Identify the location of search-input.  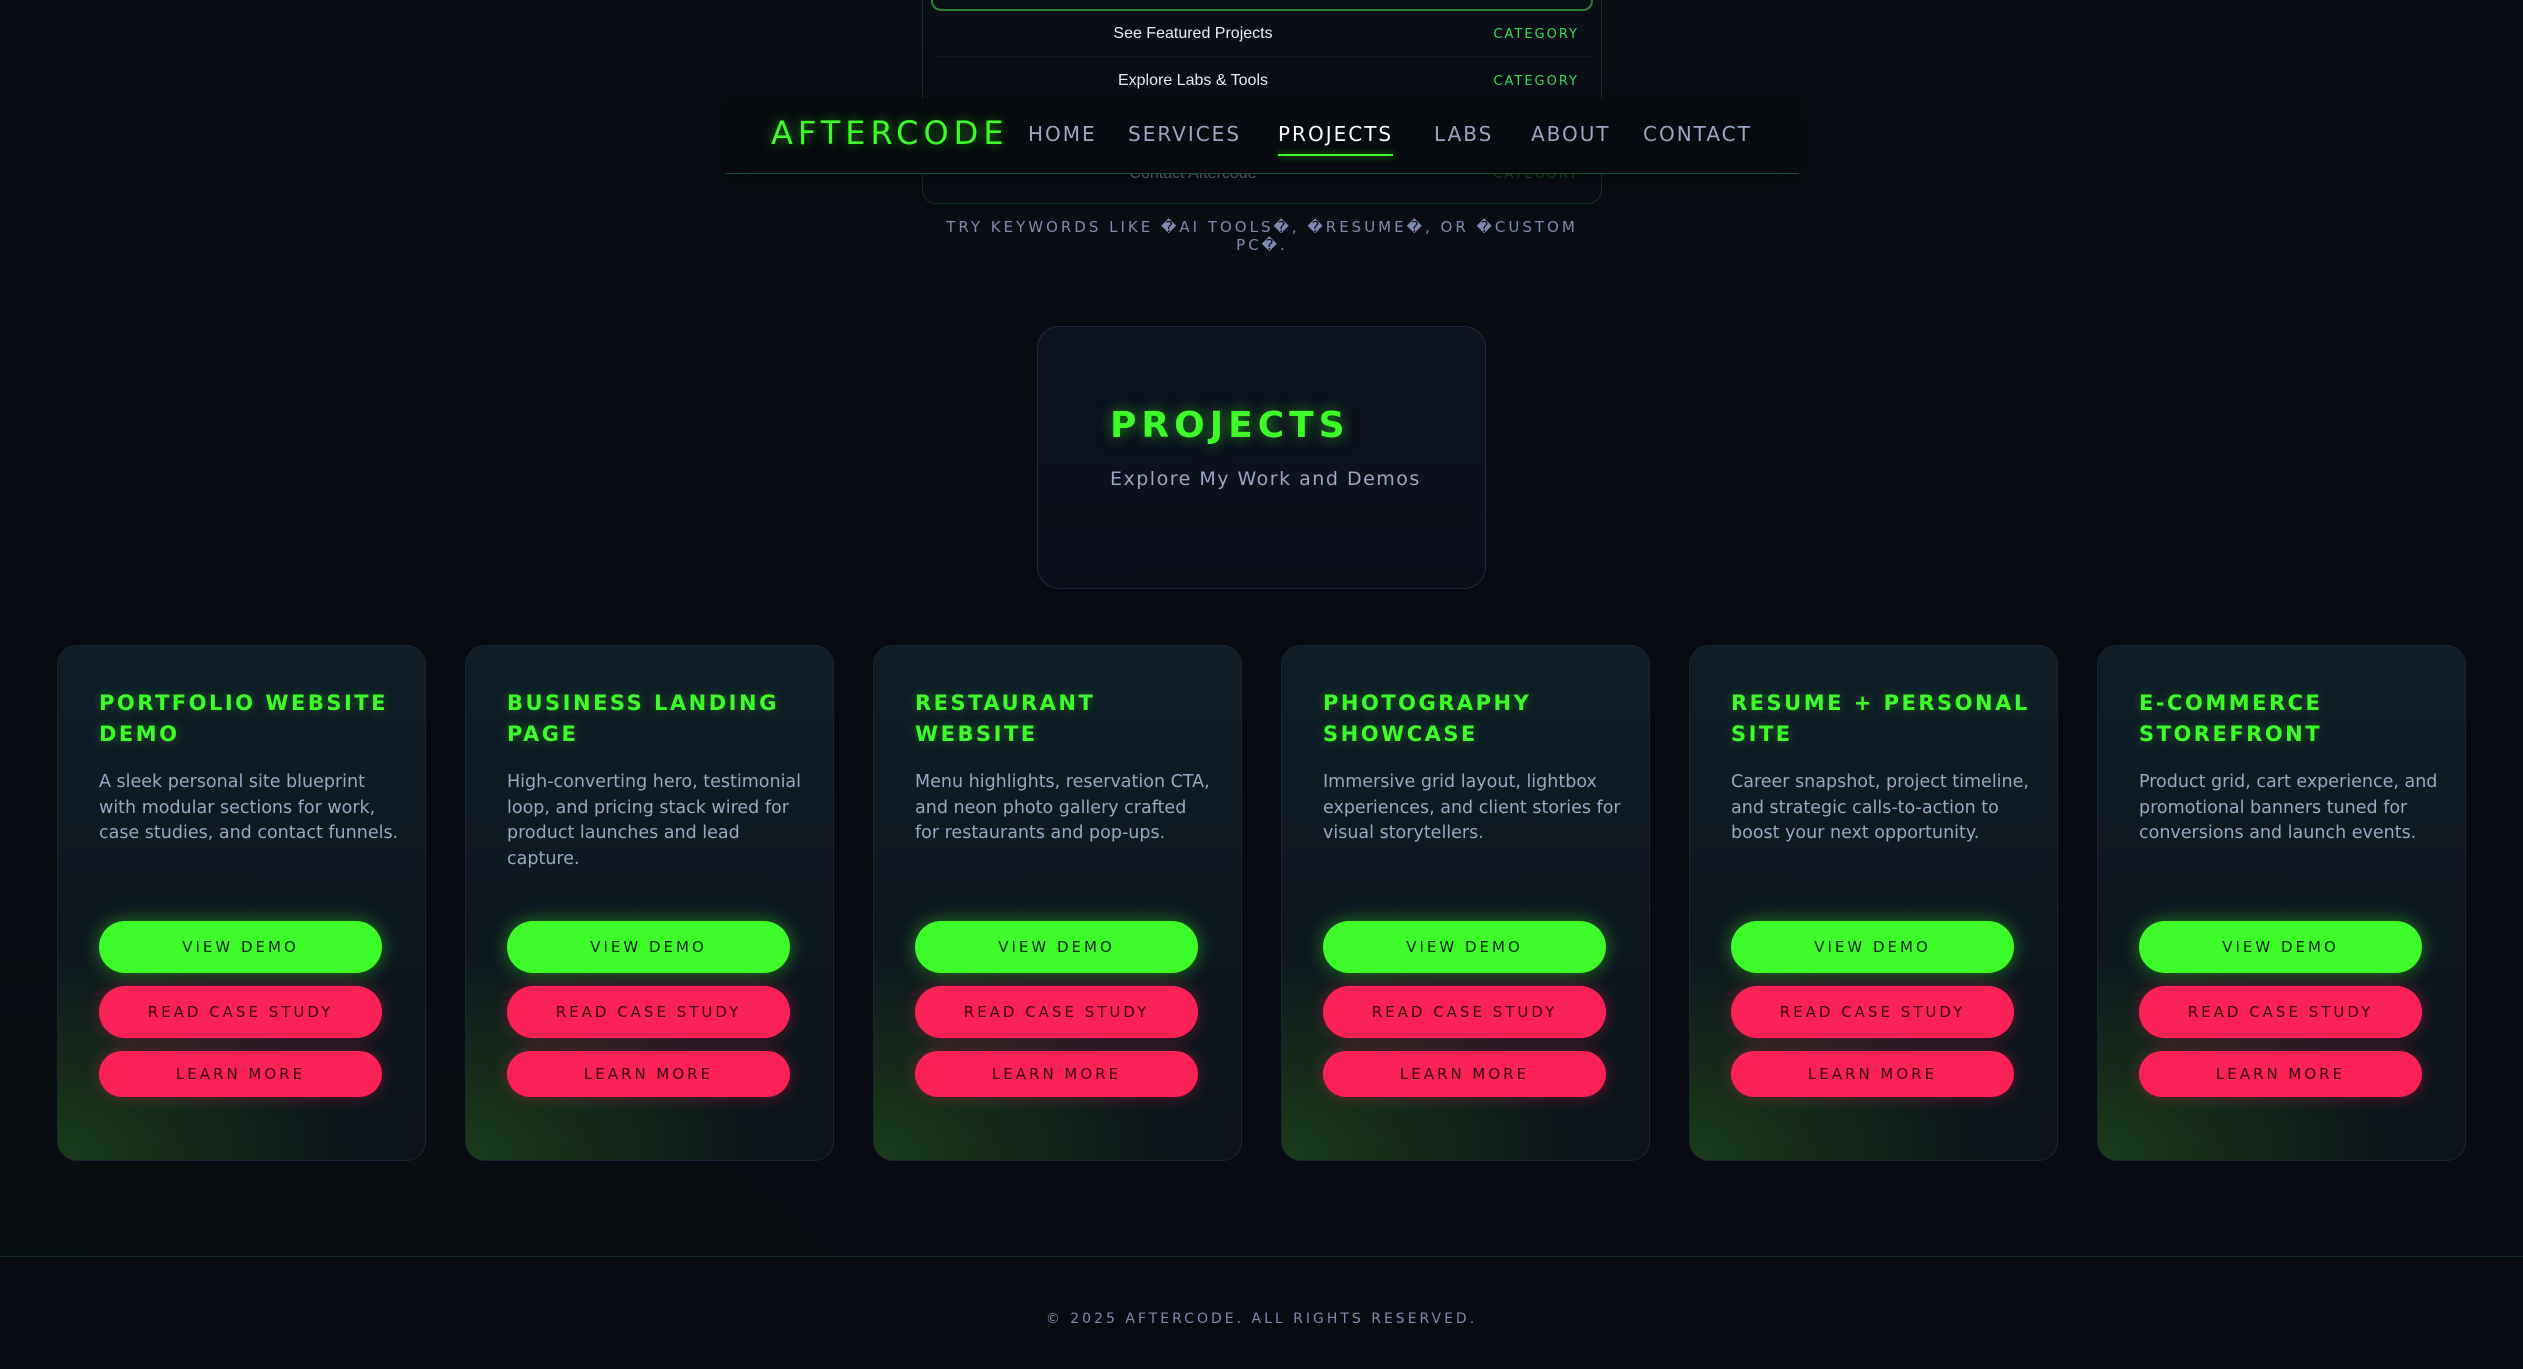
(1262, 5).